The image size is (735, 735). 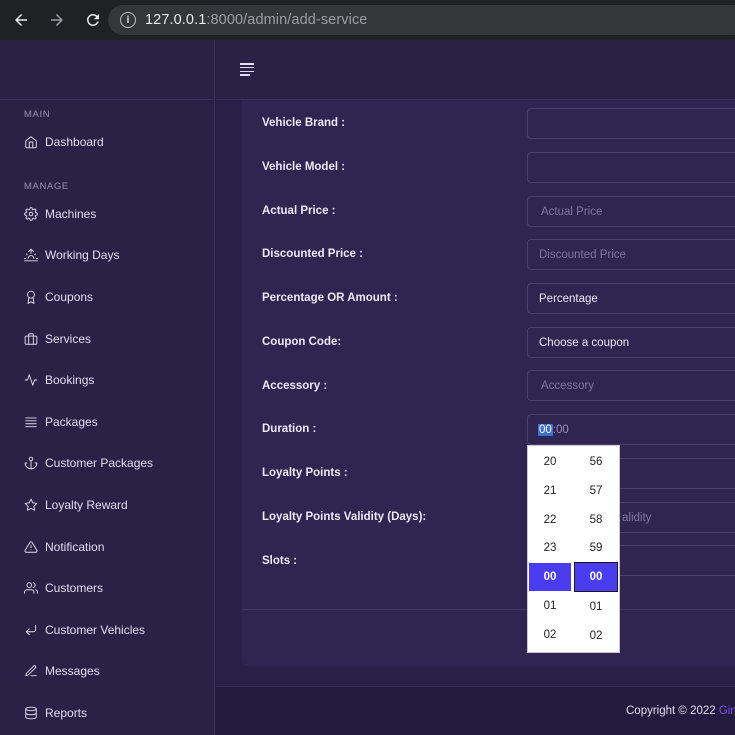 I want to click on url-text: 127.0.0.1:8000/admin/add-service, so click(x=256, y=20).